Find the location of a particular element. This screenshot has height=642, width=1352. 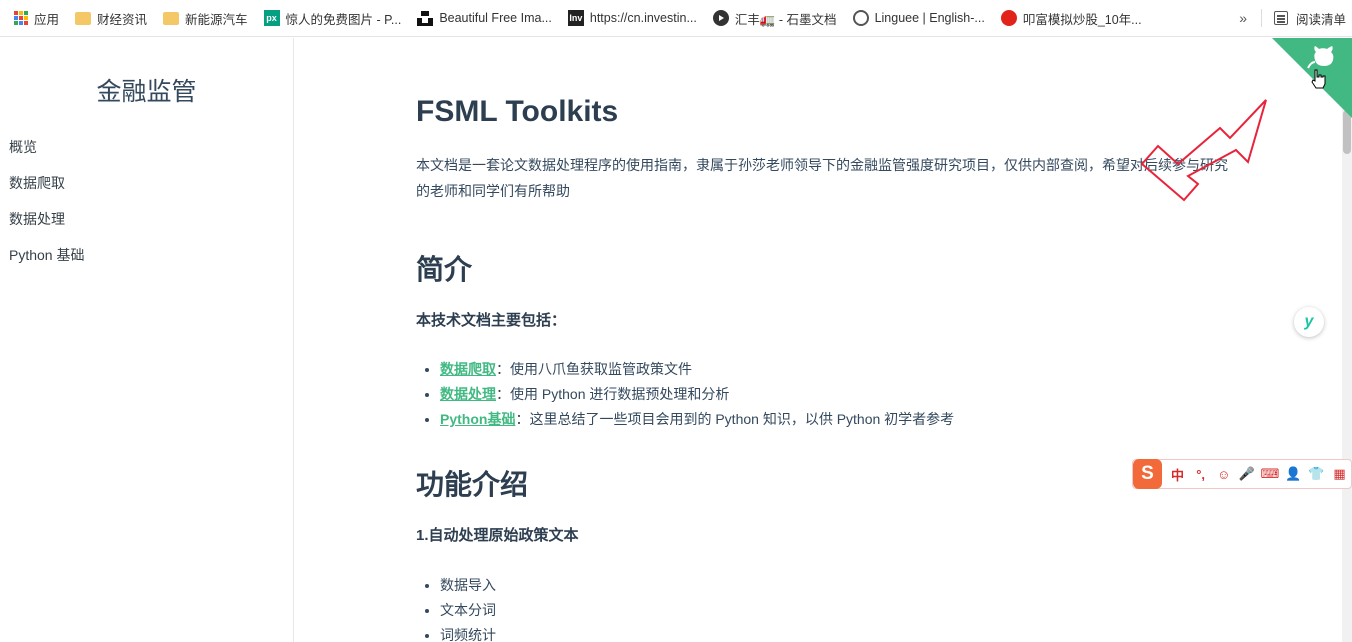

feature-list: 数据导入 文本分词 词频统计 is located at coordinates (831, 607).